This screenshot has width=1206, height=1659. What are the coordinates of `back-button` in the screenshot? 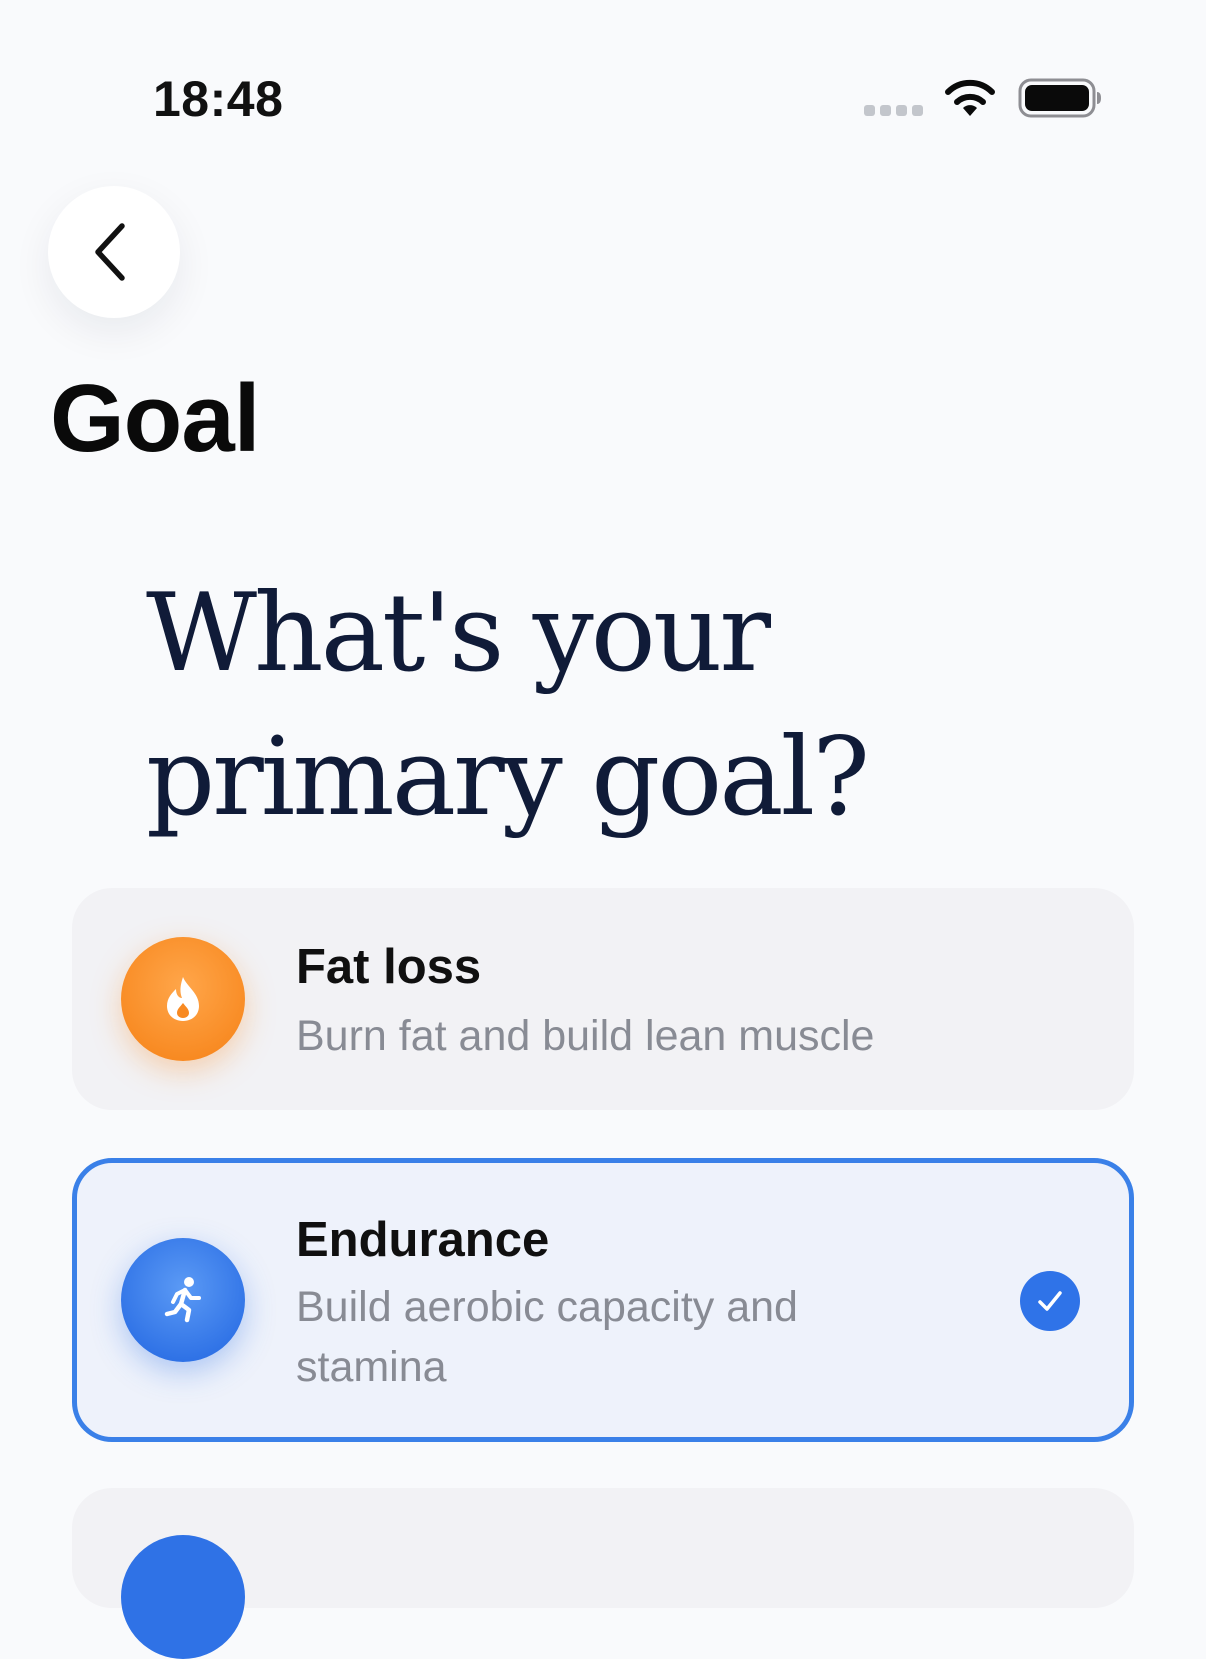 It's located at (114, 252).